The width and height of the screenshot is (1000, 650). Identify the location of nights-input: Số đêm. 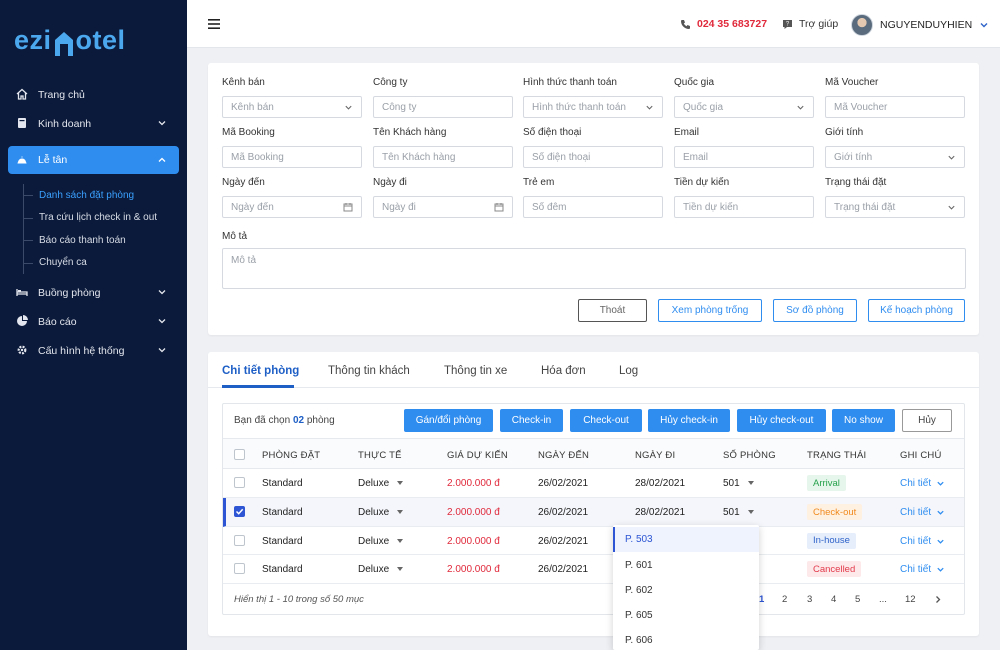
(593, 207).